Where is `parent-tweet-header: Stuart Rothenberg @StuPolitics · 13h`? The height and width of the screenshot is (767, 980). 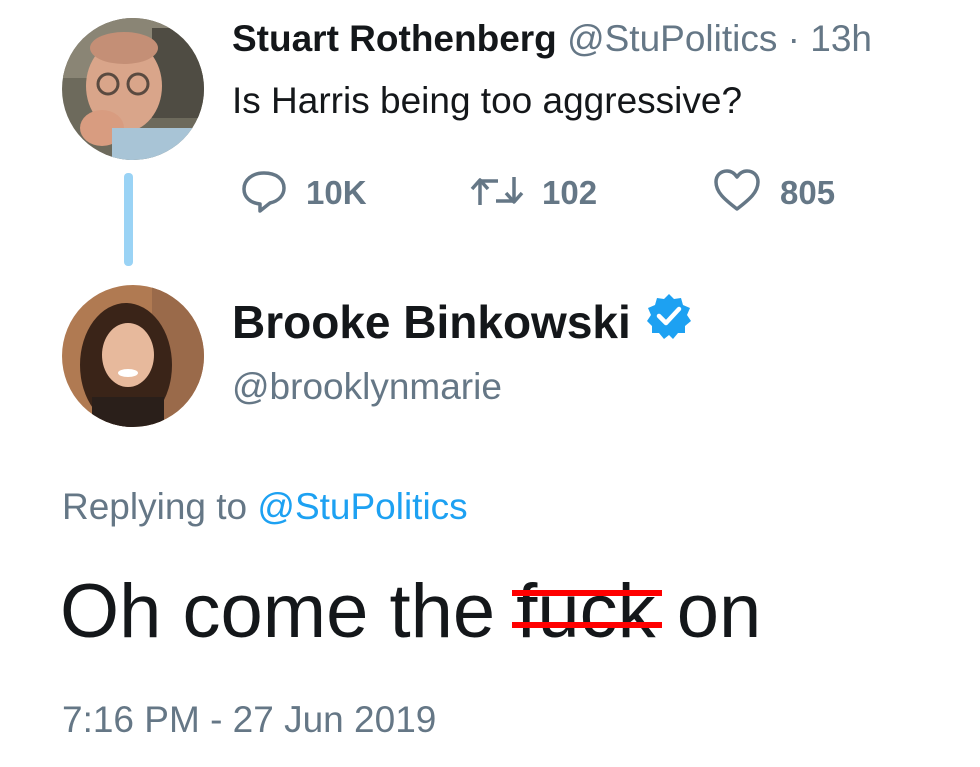
parent-tweet-header: Stuart Rothenberg @StuPolitics · 13h is located at coordinates (552, 39).